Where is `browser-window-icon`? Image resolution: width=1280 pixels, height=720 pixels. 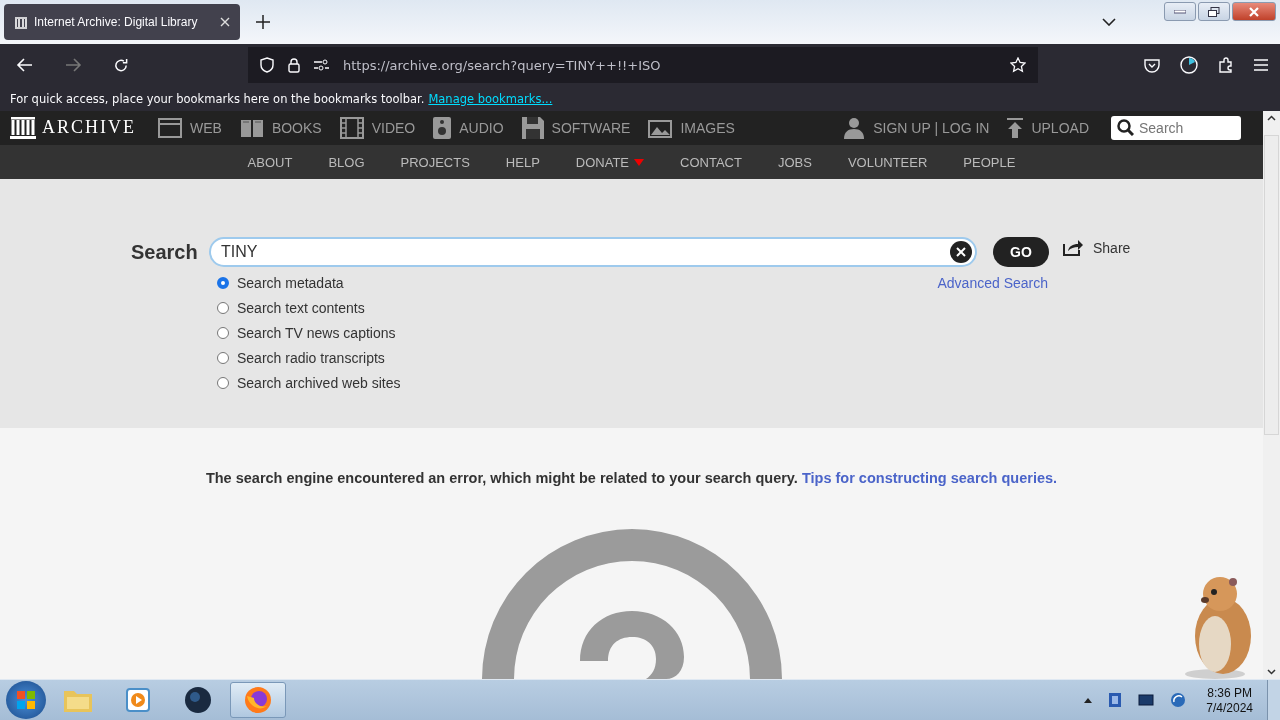 browser-window-icon is located at coordinates (170, 127).